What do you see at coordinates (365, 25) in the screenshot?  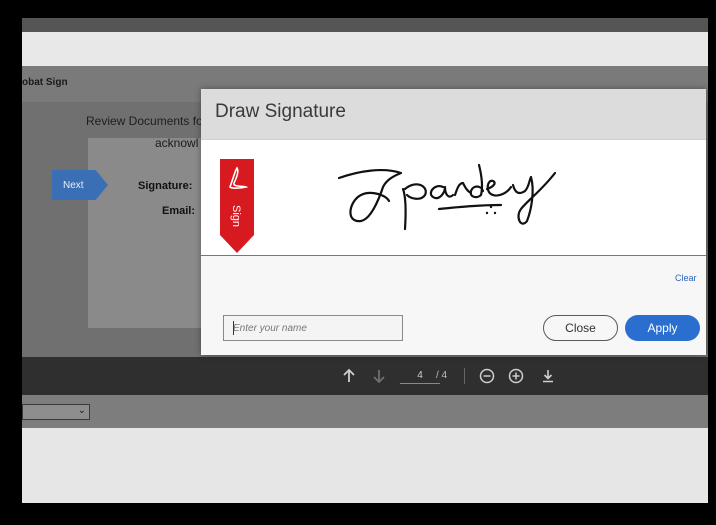 I see `top-strip` at bounding box center [365, 25].